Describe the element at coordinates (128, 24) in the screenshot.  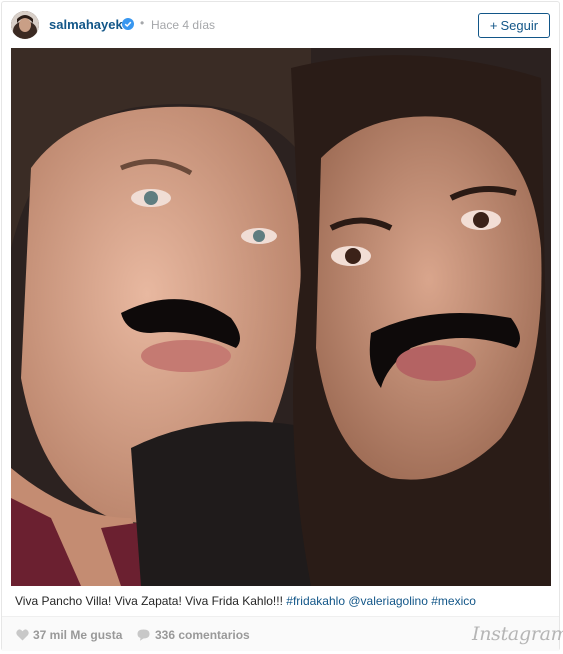
I see `verified-badge-icon` at that location.